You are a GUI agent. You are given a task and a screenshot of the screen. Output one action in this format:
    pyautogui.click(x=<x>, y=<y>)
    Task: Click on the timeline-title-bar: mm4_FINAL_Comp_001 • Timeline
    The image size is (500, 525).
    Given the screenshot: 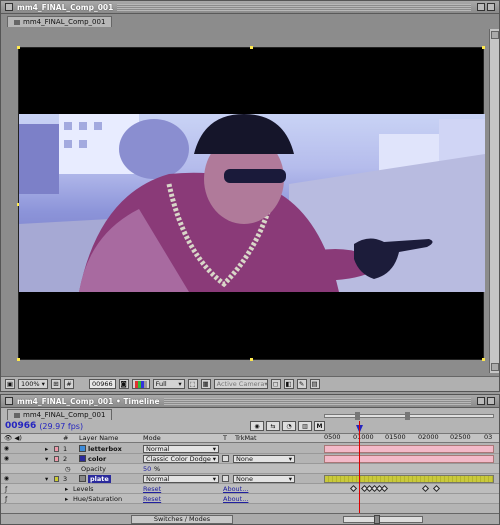 What is the action you would take?
    pyautogui.click(x=250, y=401)
    